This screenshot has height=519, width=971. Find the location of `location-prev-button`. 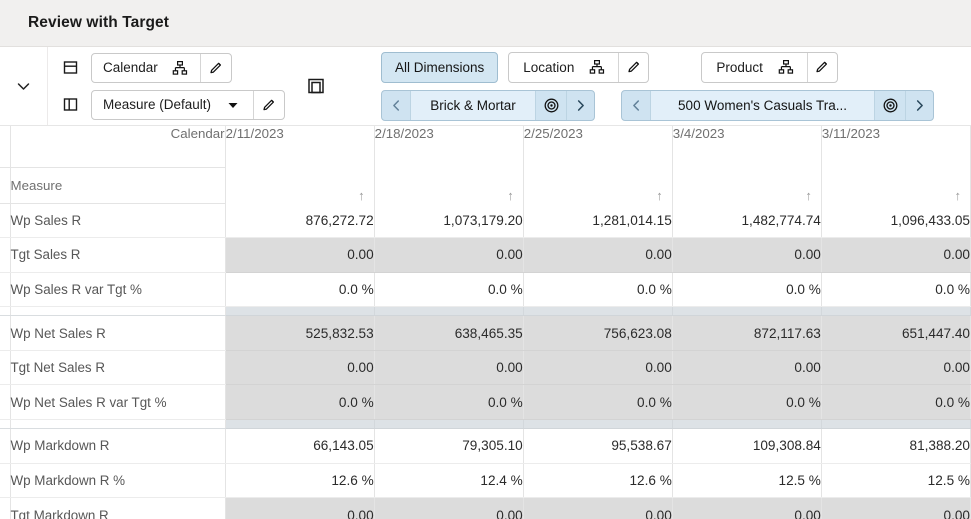

location-prev-button is located at coordinates (396, 105).